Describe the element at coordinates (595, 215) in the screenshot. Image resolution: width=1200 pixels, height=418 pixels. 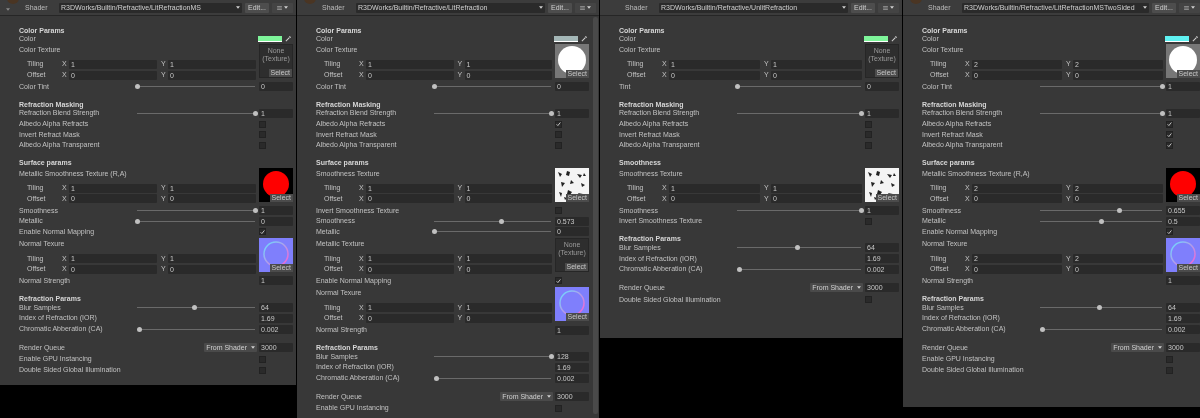
I see `scrollbar` at that location.